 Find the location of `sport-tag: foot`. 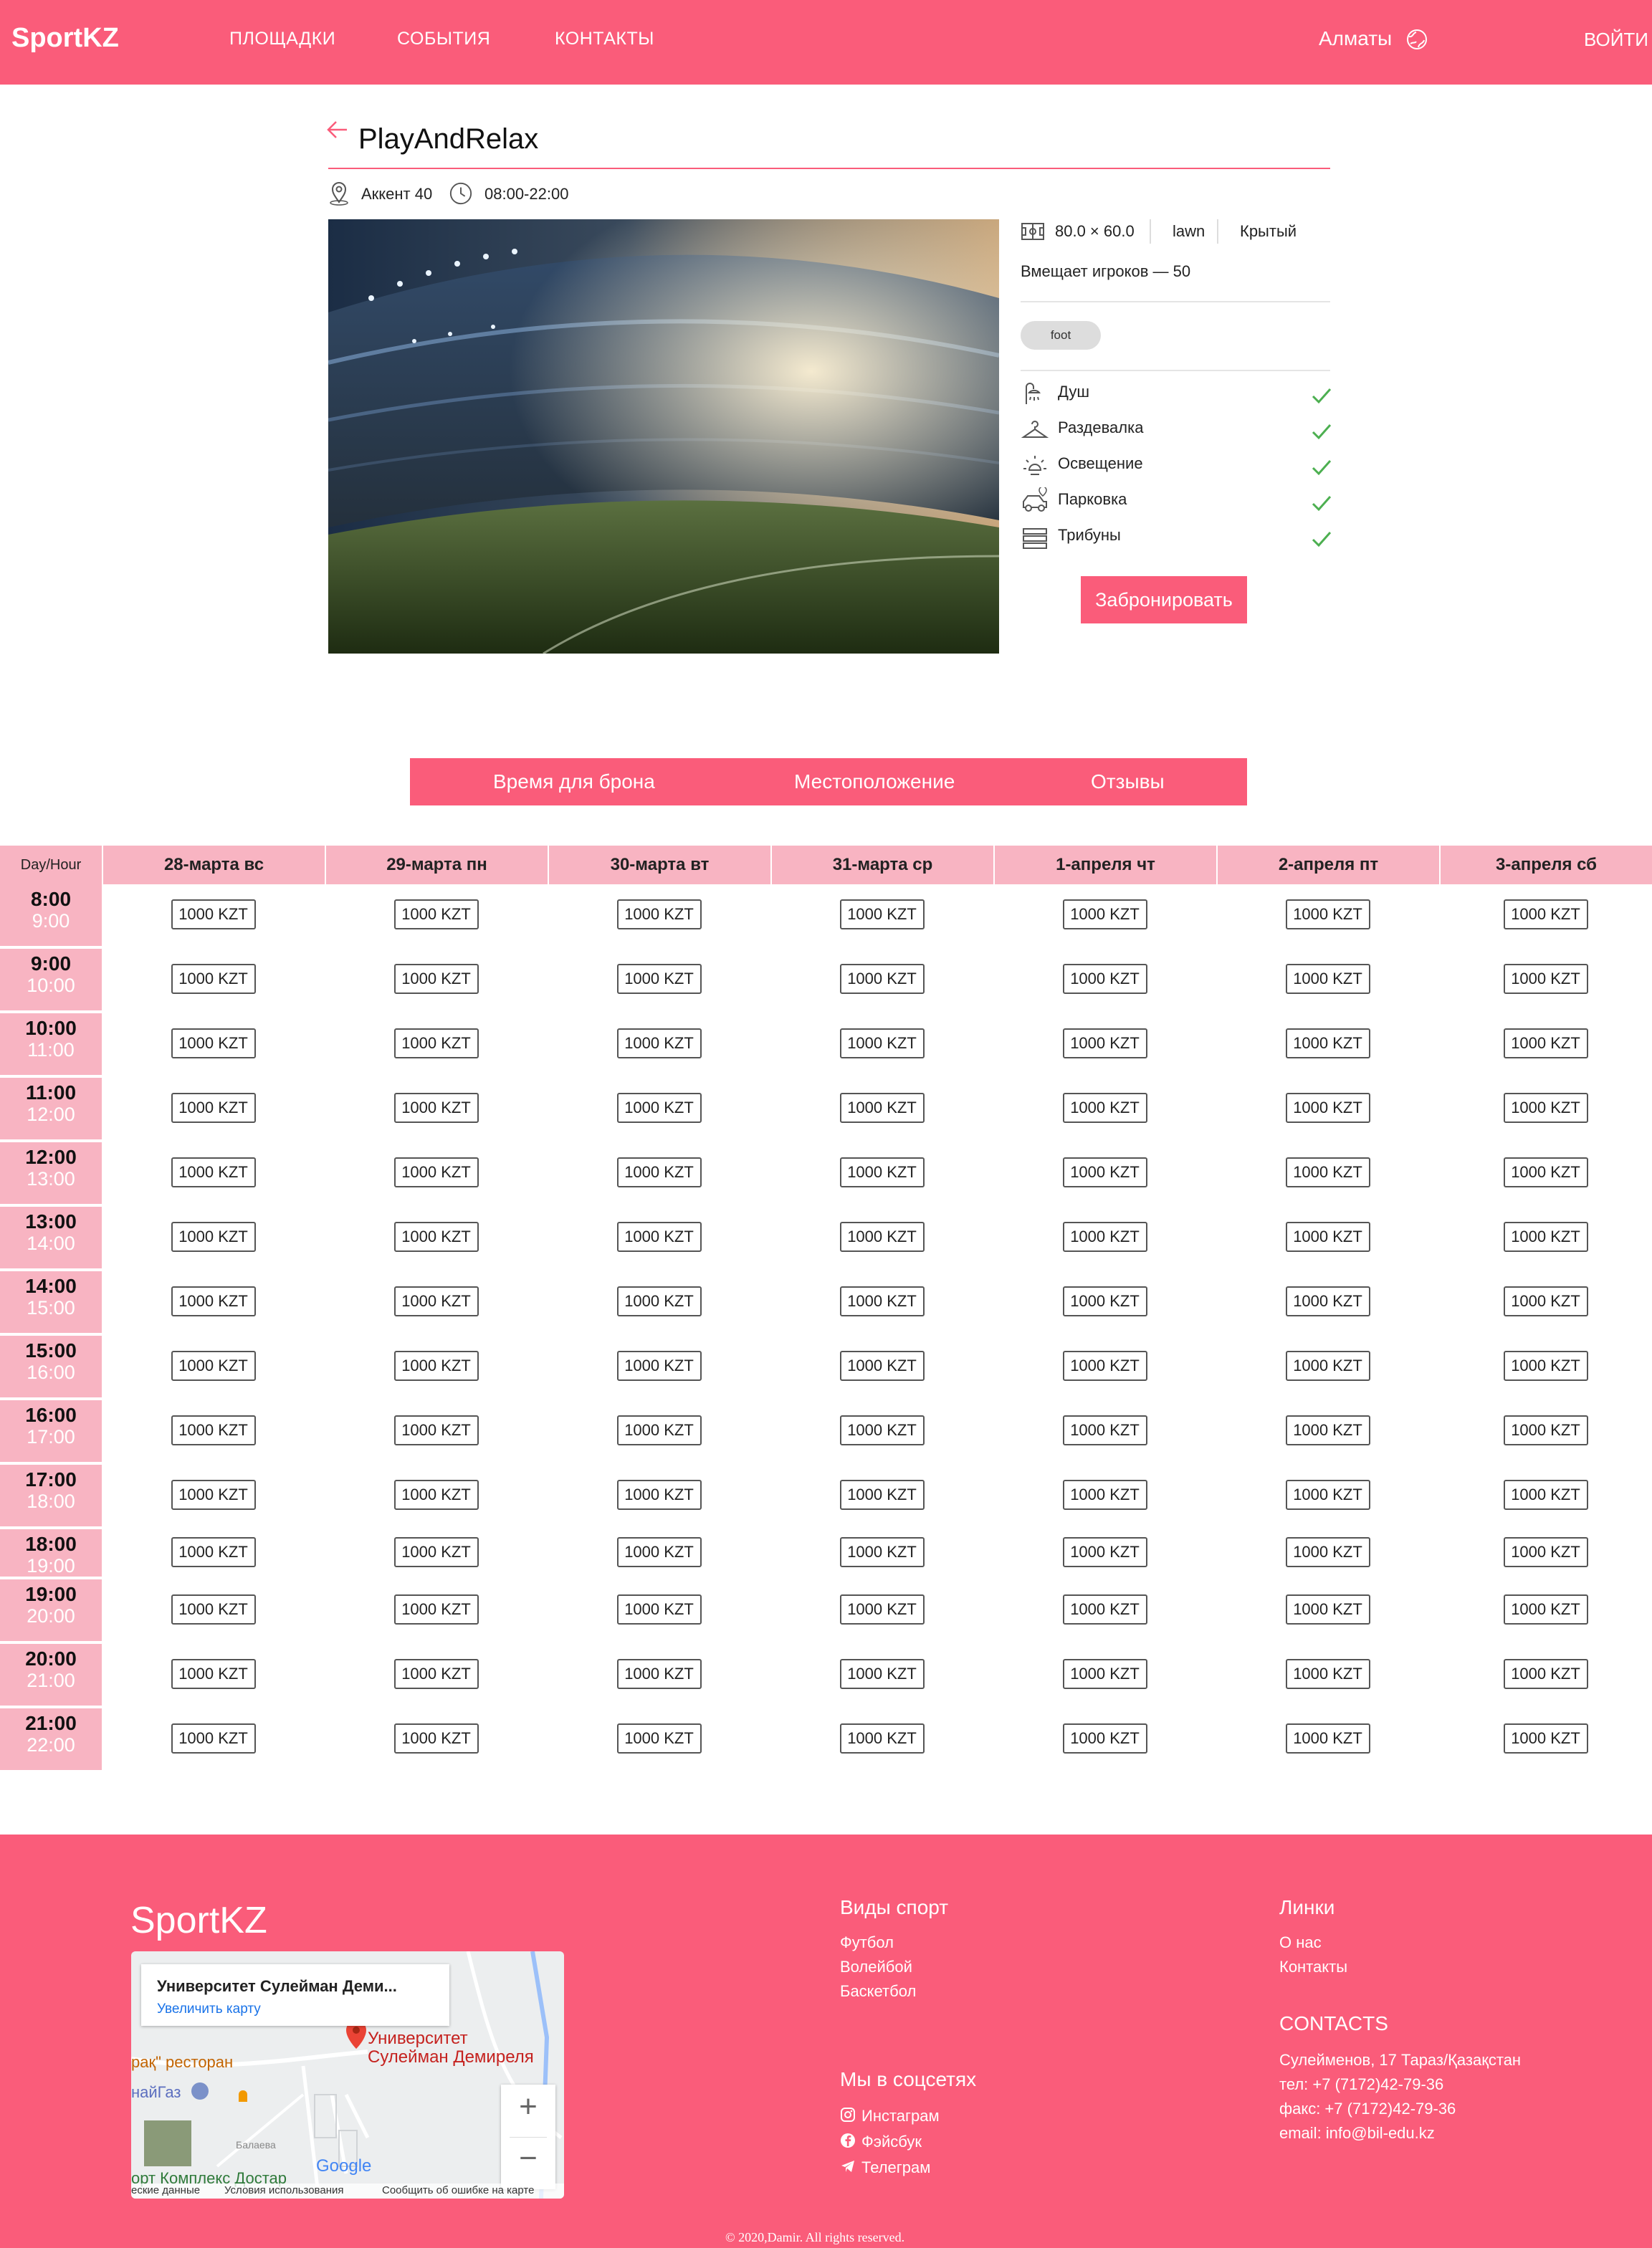

sport-tag: foot is located at coordinates (1061, 335).